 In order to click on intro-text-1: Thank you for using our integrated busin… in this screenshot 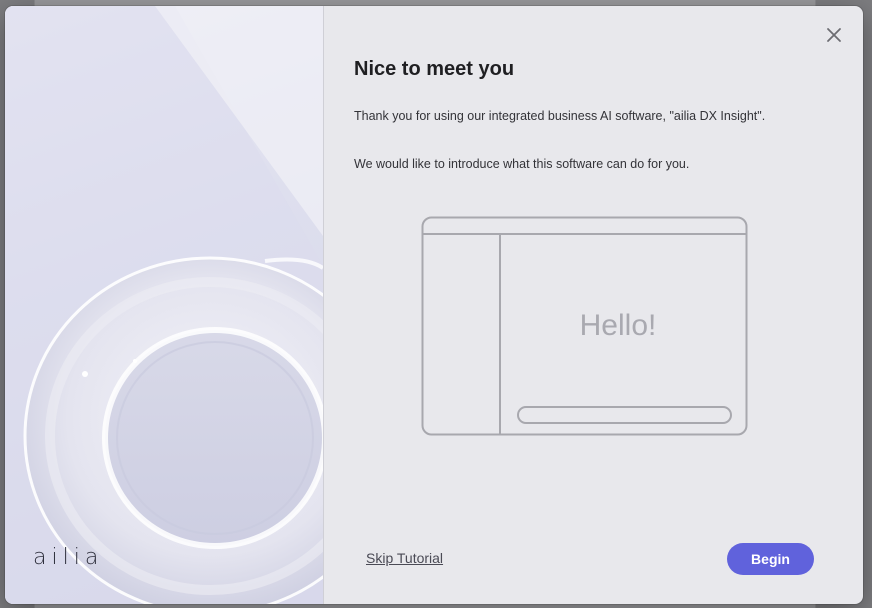, I will do `click(560, 116)`.